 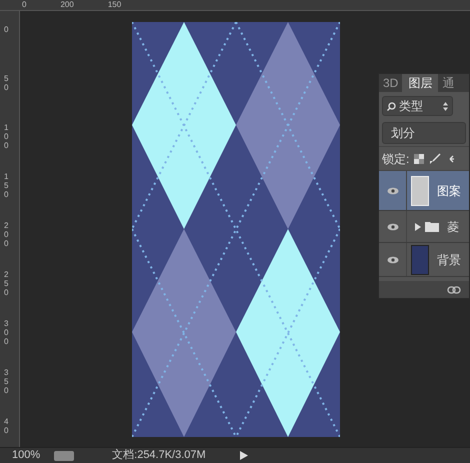 What do you see at coordinates (424, 191) in the screenshot?
I see `layer-row: 图案` at bounding box center [424, 191].